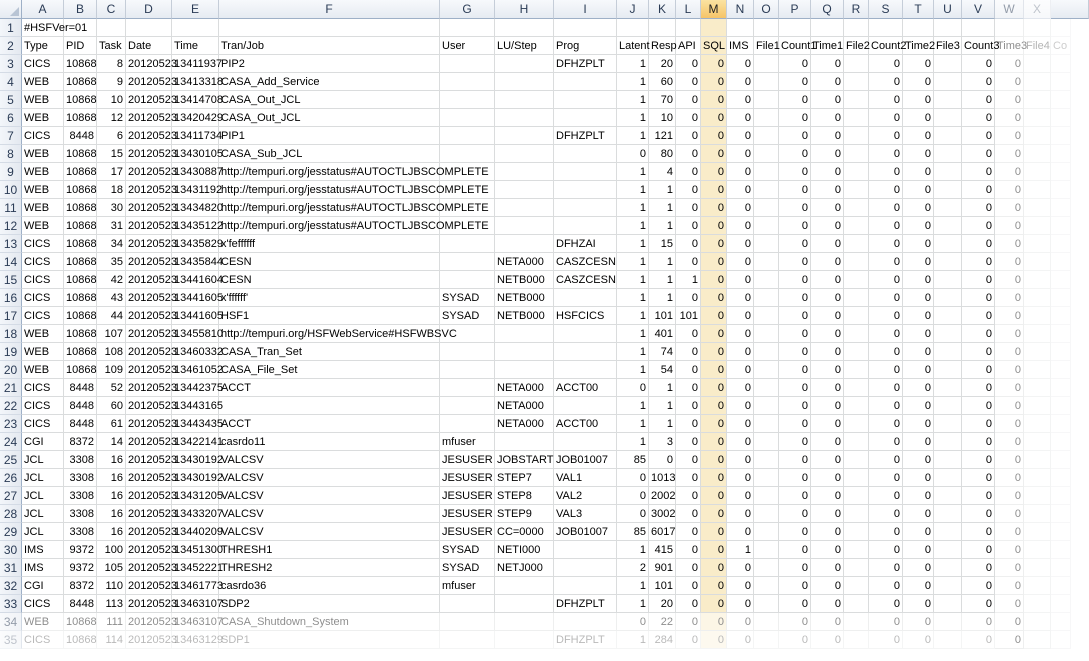 The width and height of the screenshot is (1089, 661). Describe the element at coordinates (111, 550) in the screenshot. I see `cell: 100` at that location.